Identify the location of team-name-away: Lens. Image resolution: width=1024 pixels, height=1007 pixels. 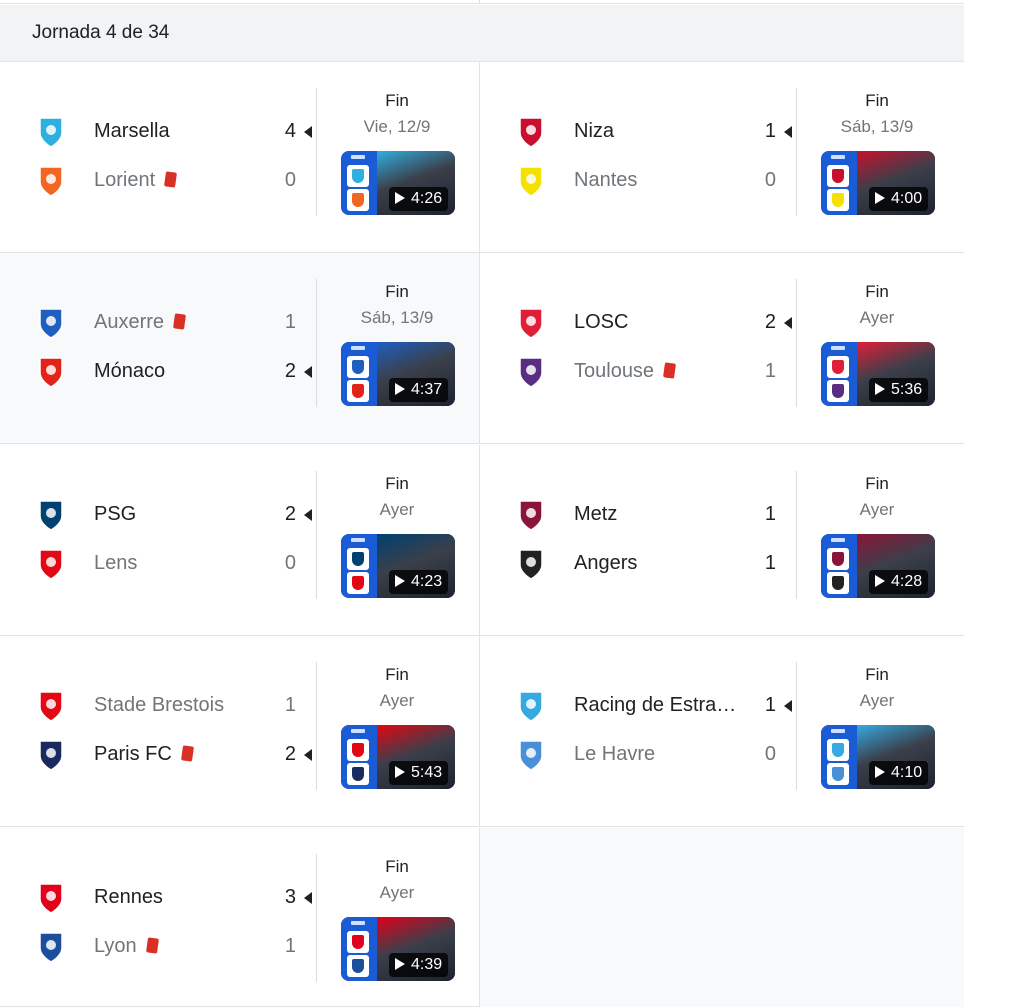
(115, 563).